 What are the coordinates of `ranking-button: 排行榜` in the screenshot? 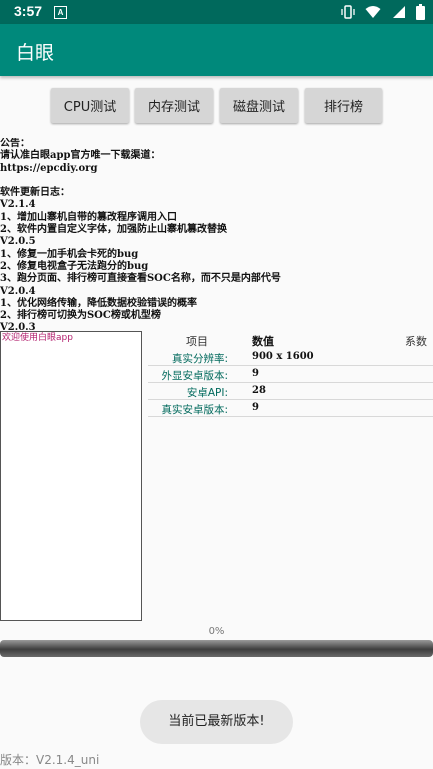 It's located at (343, 105).